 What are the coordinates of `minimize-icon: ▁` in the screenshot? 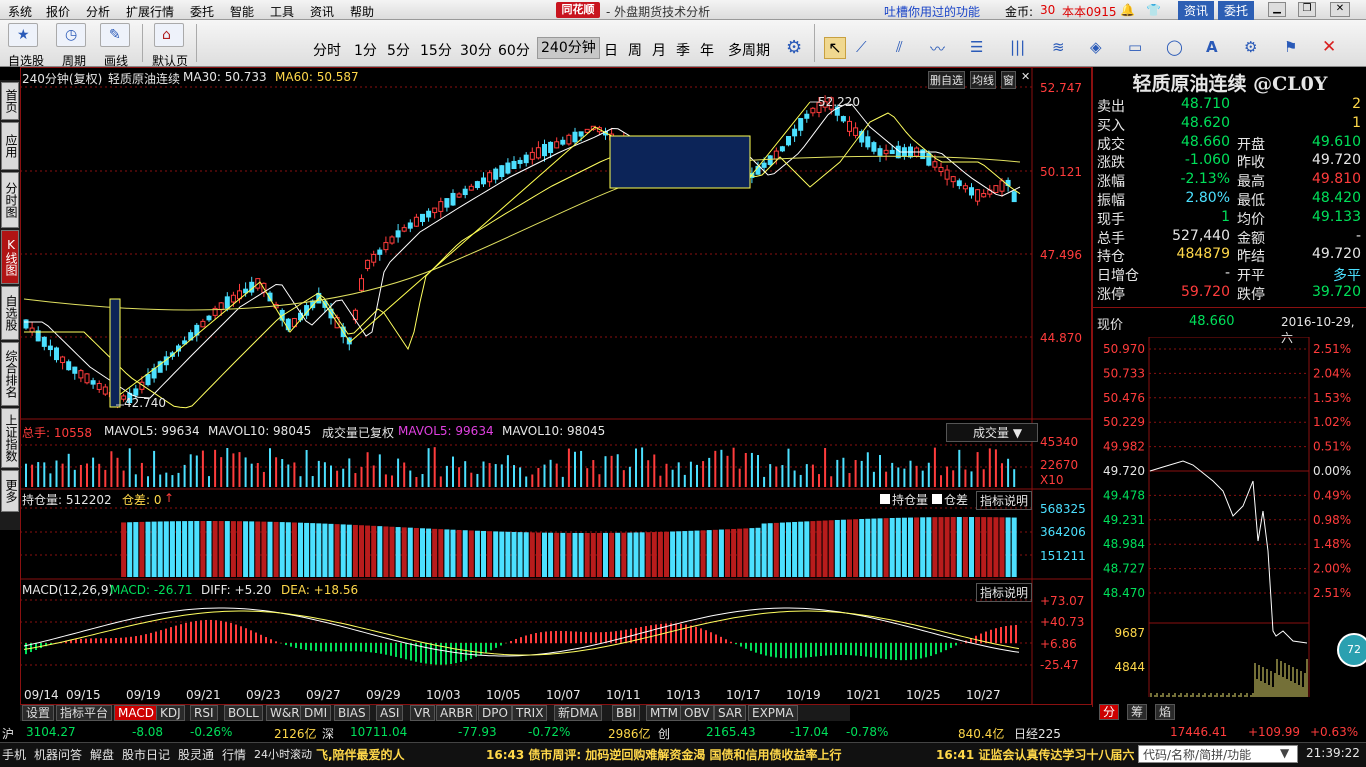 It's located at (1277, 9).